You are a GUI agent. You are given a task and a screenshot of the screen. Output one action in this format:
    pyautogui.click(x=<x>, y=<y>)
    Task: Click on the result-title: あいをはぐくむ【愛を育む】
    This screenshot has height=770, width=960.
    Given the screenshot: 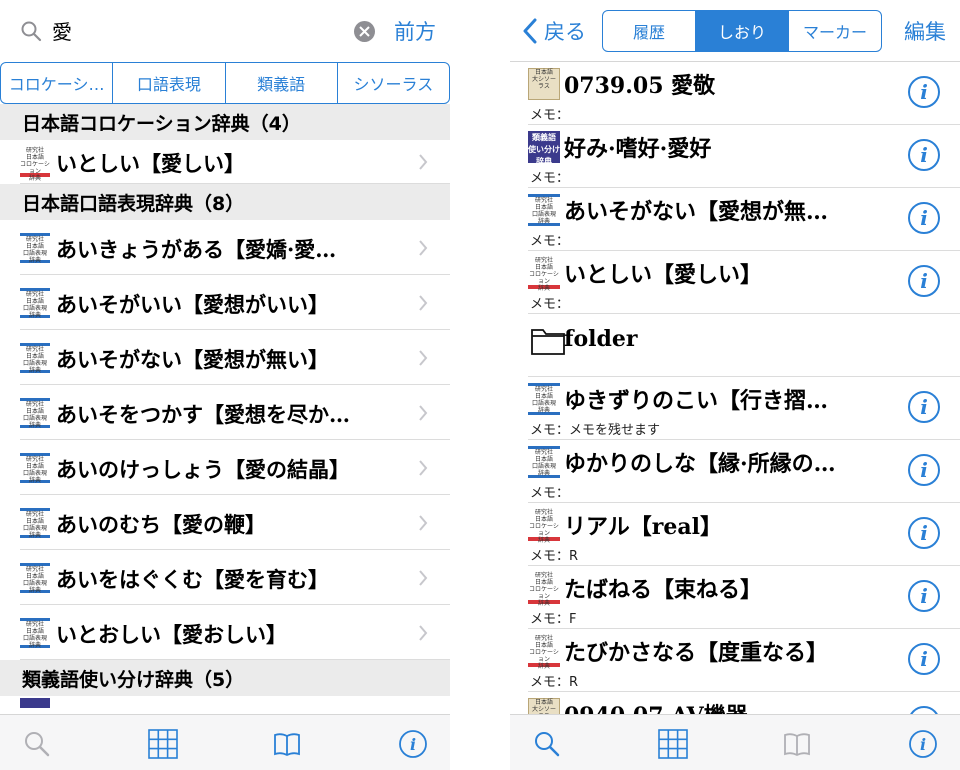 What is the action you would take?
    pyautogui.click(x=192, y=579)
    